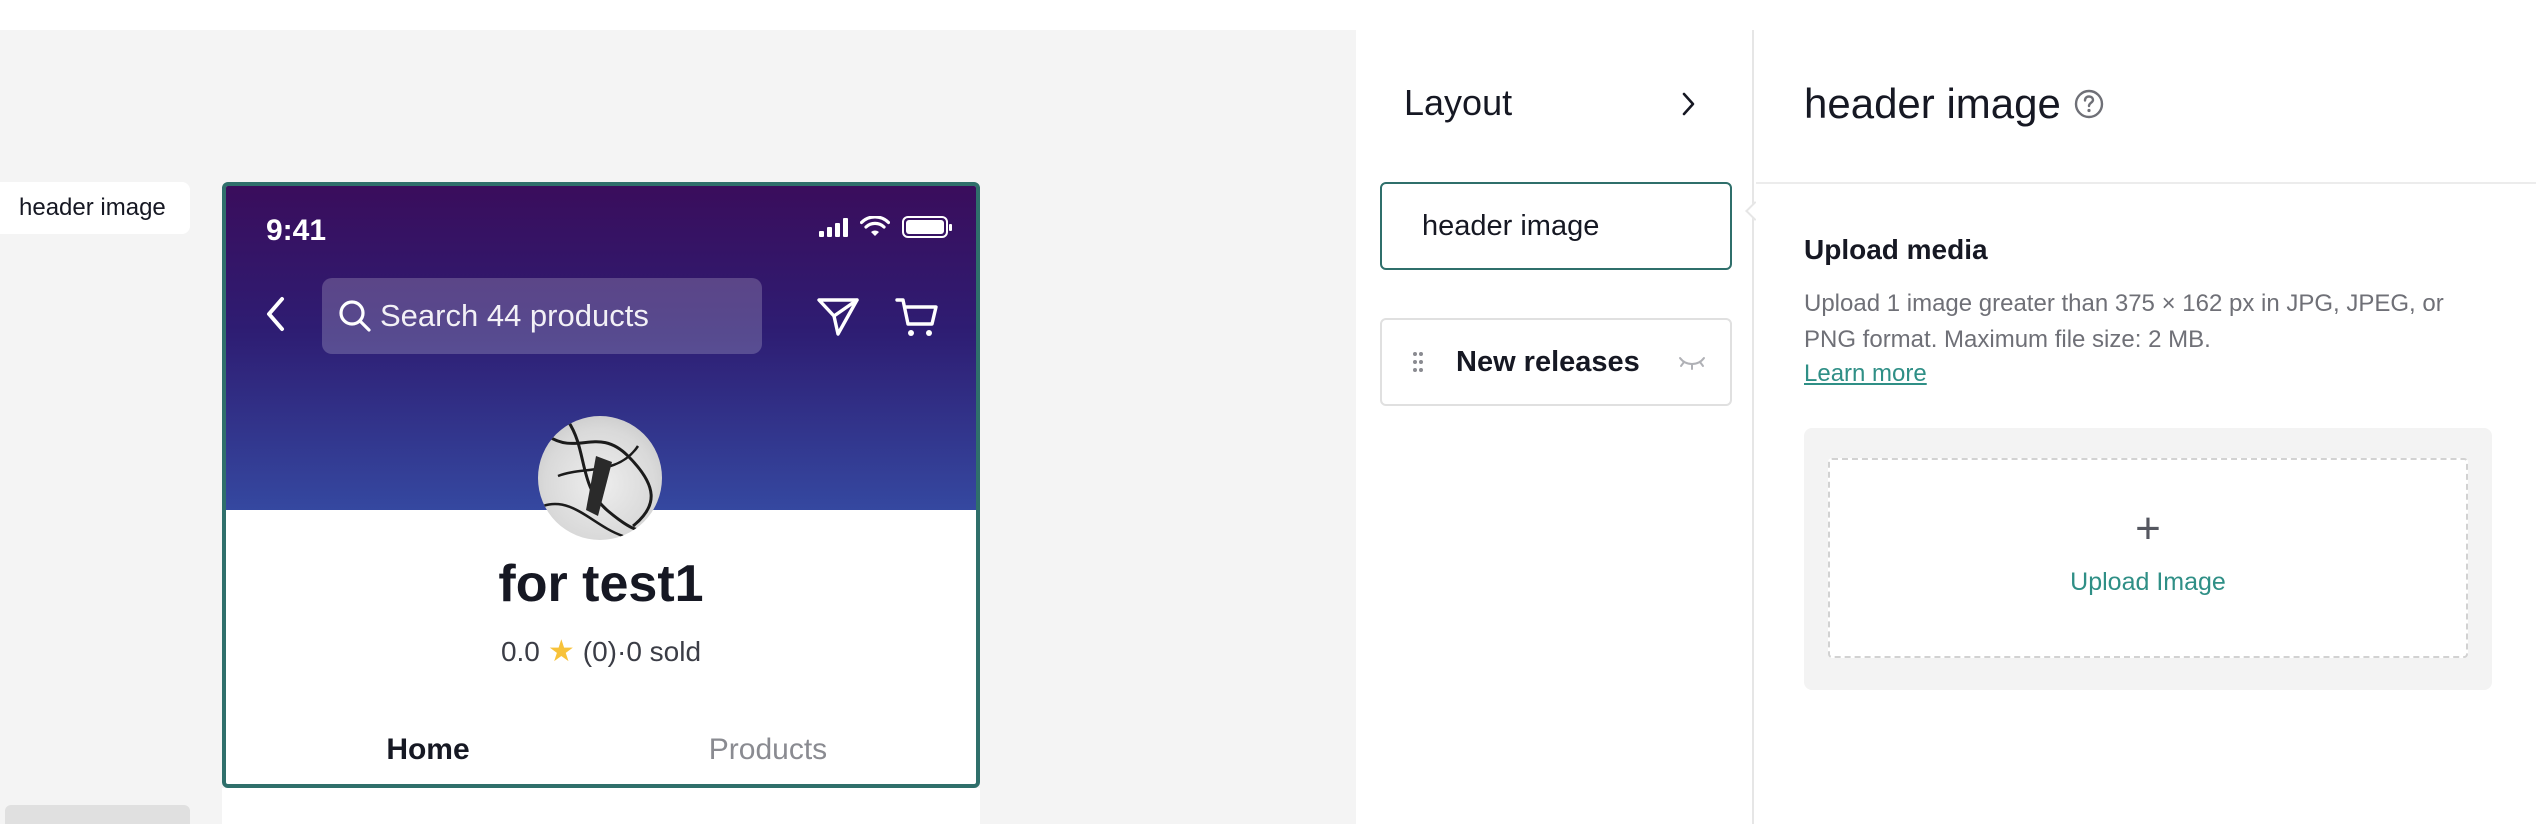 The image size is (2536, 824). What do you see at coordinates (833, 227) in the screenshot?
I see `signal-icon` at bounding box center [833, 227].